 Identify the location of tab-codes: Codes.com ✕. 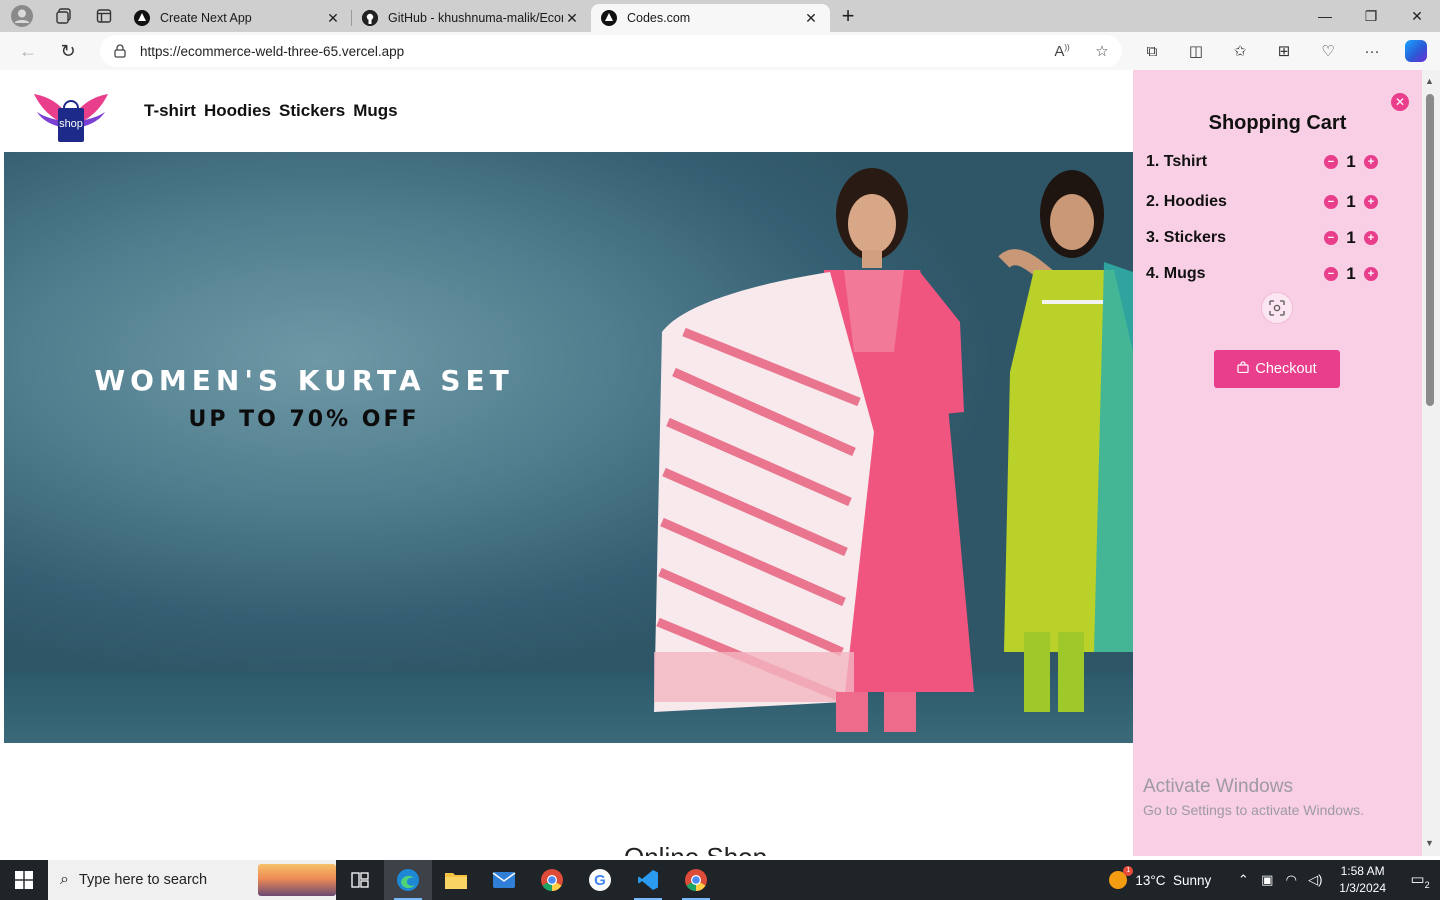
(710, 18).